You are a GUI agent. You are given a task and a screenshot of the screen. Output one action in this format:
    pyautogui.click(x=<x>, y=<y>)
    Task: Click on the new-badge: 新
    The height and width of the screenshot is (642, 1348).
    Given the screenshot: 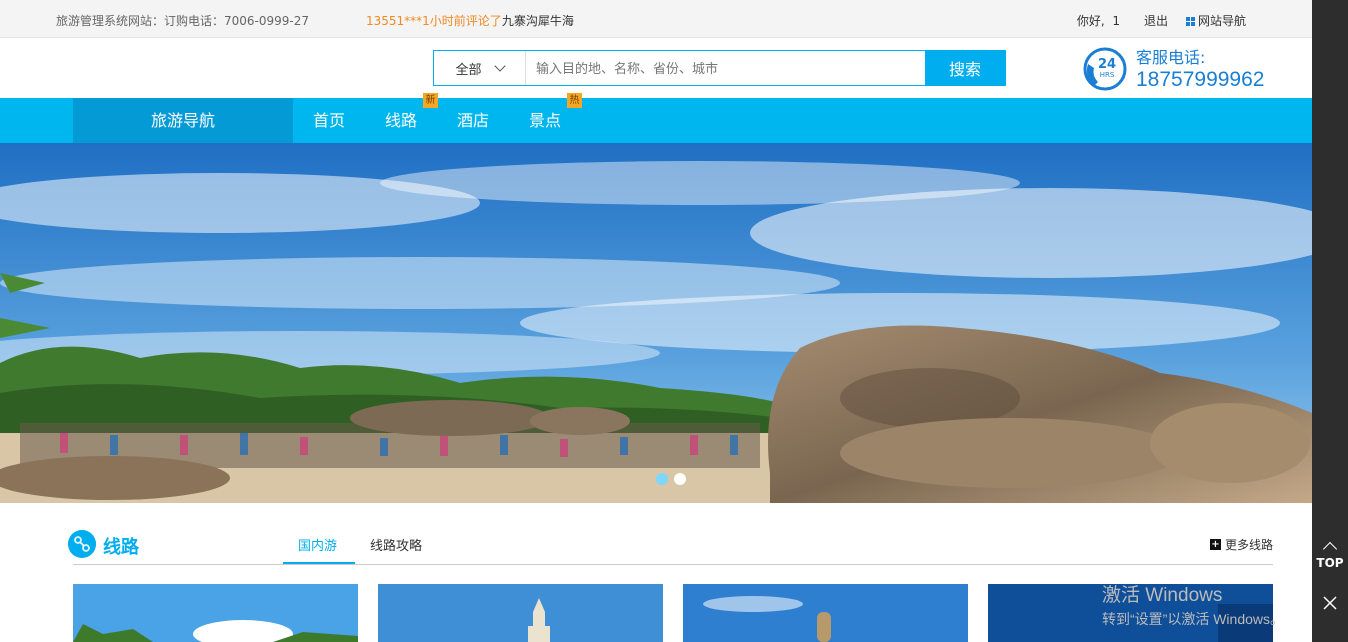 What is the action you would take?
    pyautogui.click(x=430, y=100)
    